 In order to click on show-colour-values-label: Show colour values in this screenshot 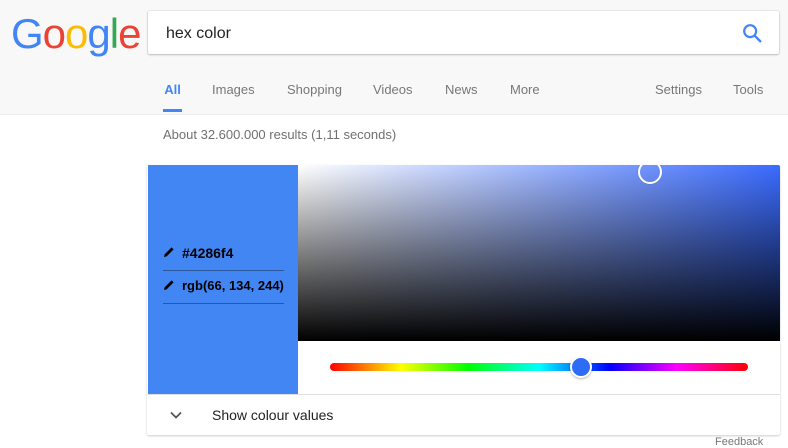, I will do `click(273, 415)`.